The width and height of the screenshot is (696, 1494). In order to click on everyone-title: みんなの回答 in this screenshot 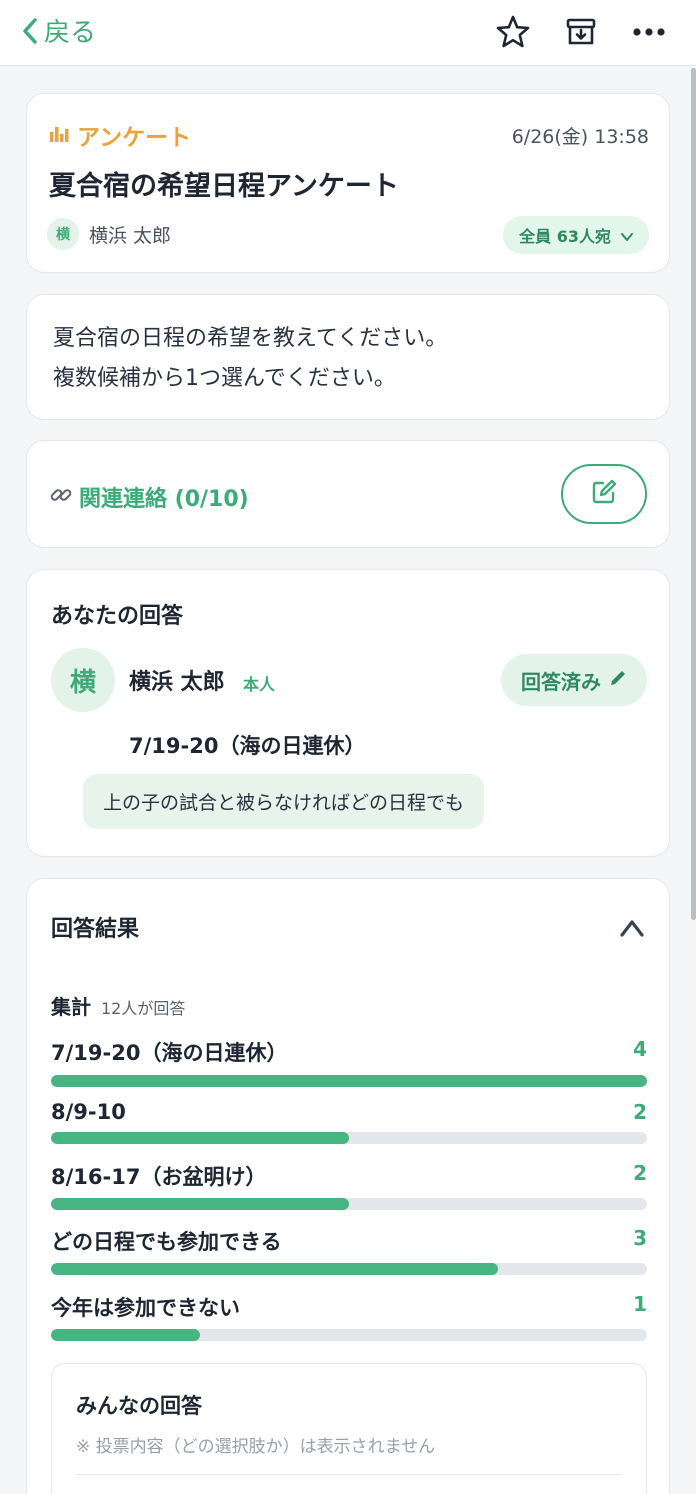, I will do `click(139, 1406)`.